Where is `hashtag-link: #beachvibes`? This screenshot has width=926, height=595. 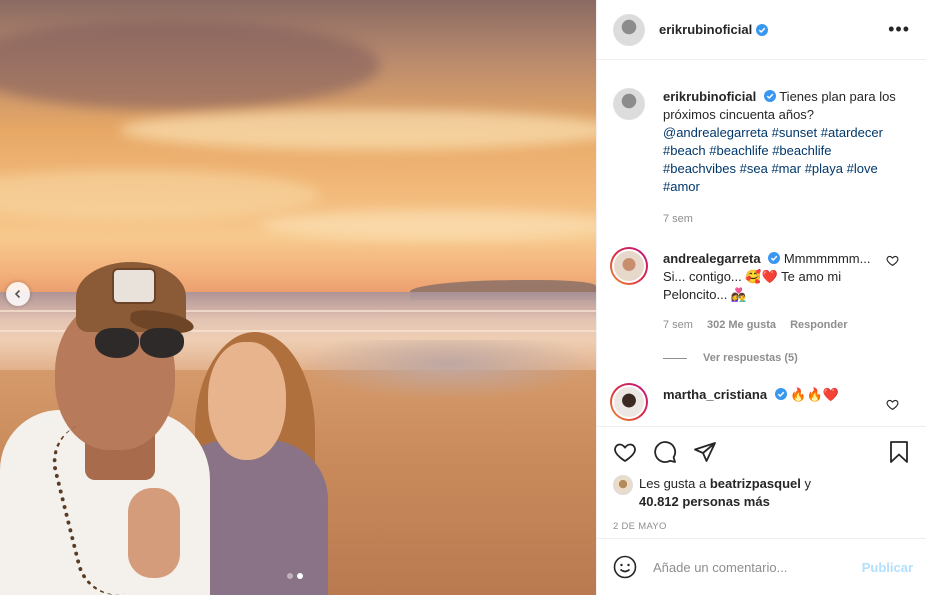 hashtag-link: #beachvibes is located at coordinates (699, 168).